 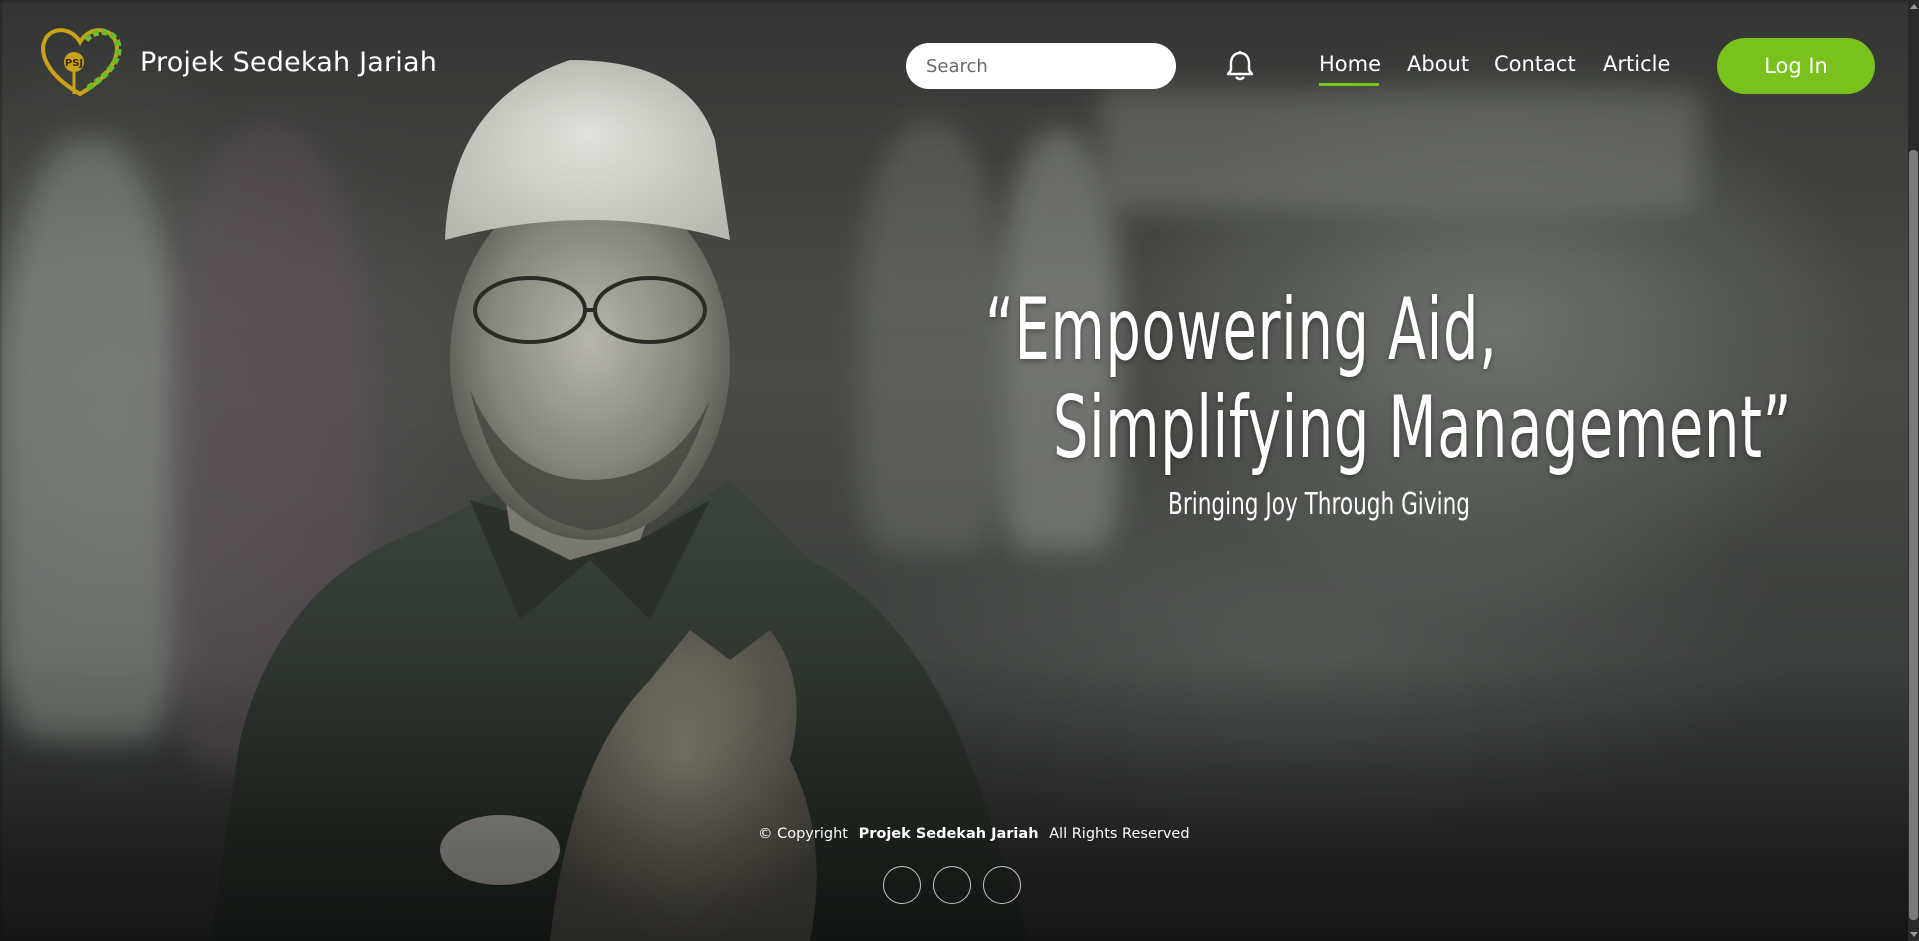 I want to click on copyright-prefix: © Copyright, so click(x=803, y=834).